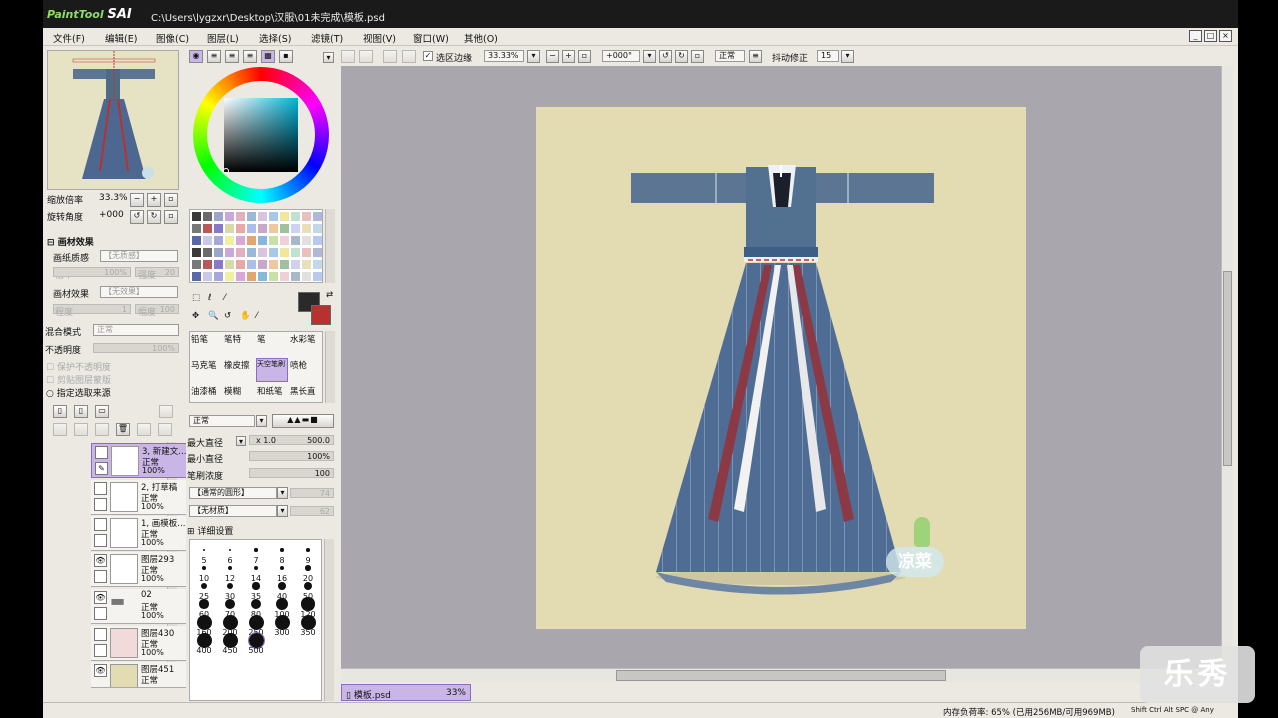 Image resolution: width=1278 pixels, height=718 pixels. What do you see at coordinates (428, 56) in the screenshot?
I see `selection-edge-checkbox: ✓` at bounding box center [428, 56].